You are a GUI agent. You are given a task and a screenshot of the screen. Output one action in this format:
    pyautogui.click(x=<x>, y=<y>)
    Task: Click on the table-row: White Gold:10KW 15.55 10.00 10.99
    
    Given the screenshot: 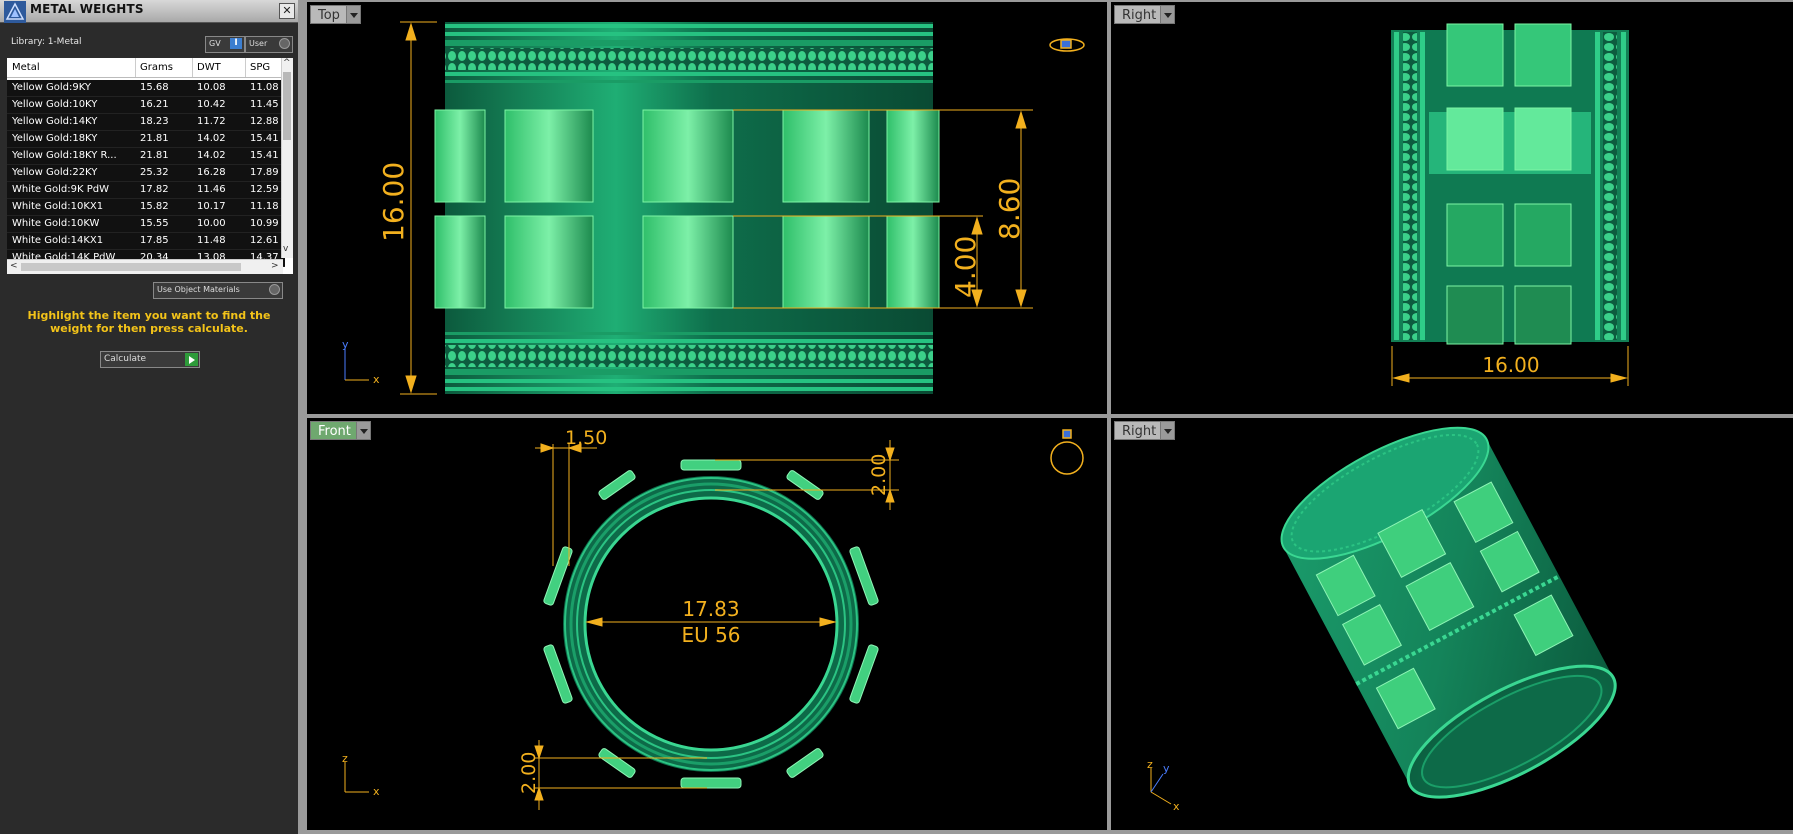 What is the action you would take?
    pyautogui.click(x=146, y=224)
    